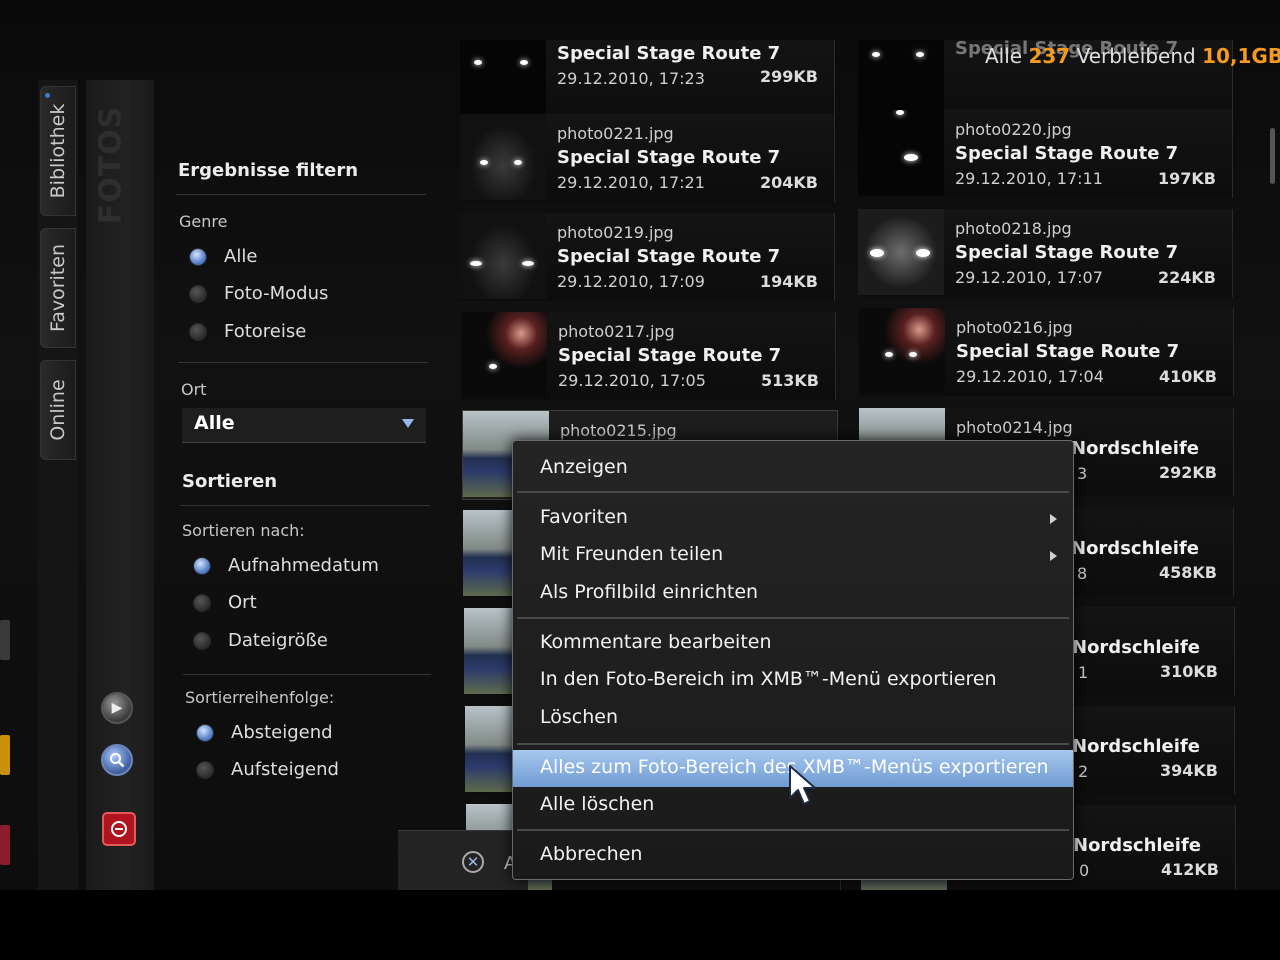  I want to click on tab-label: Bibliothek, so click(58, 151).